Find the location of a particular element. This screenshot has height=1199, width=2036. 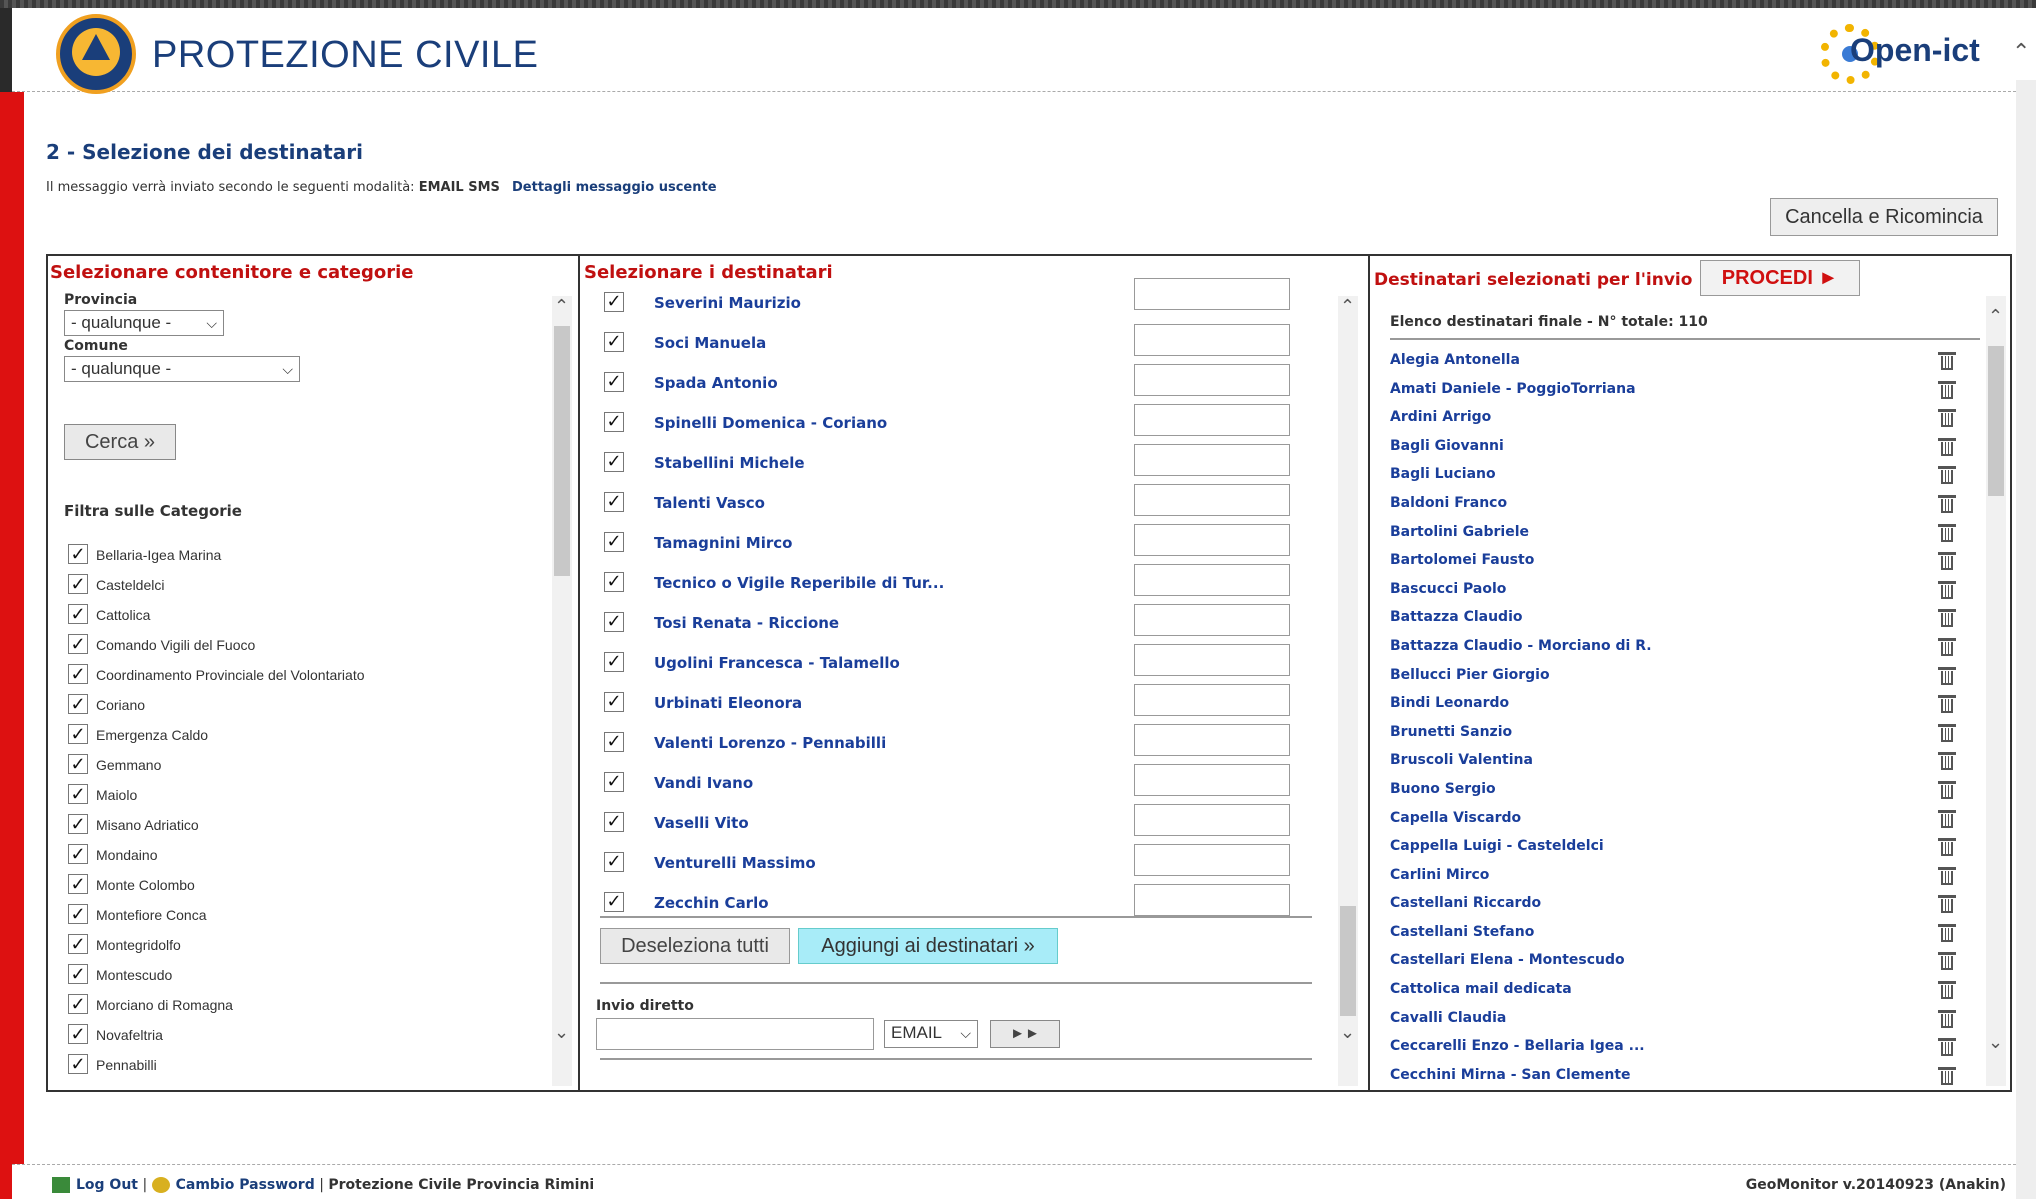

category-item: ✓ Cattolica is located at coordinates (308, 617).